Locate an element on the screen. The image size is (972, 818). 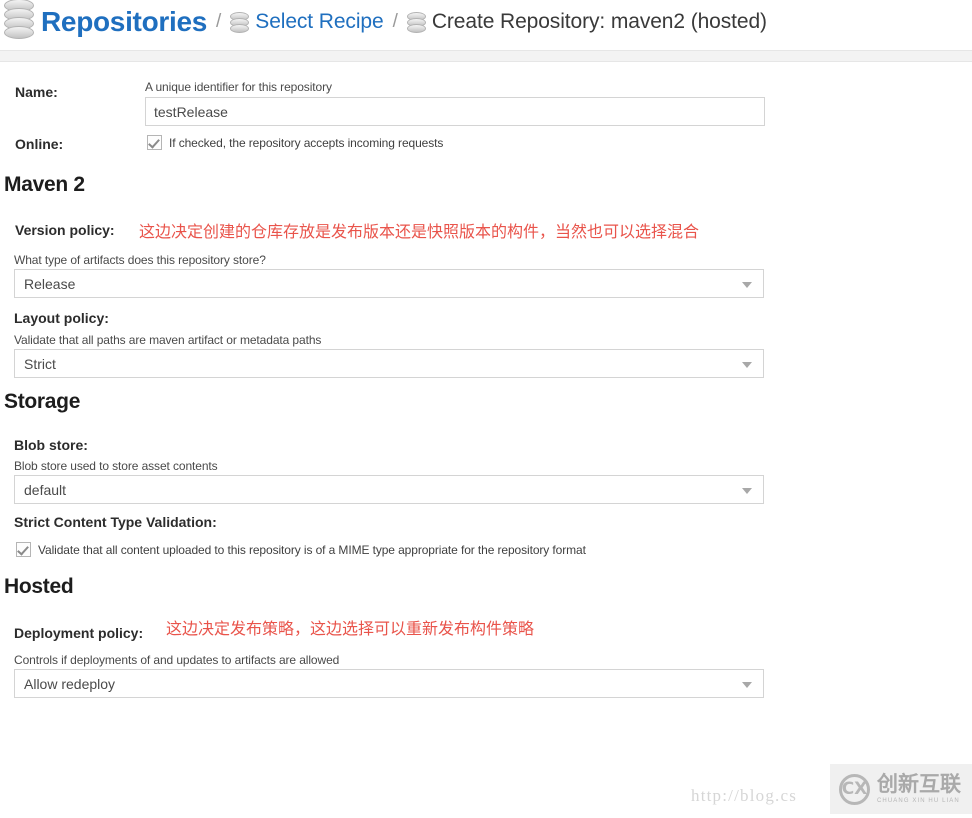
version-policy-label: Version policy: is located at coordinates (65, 230).